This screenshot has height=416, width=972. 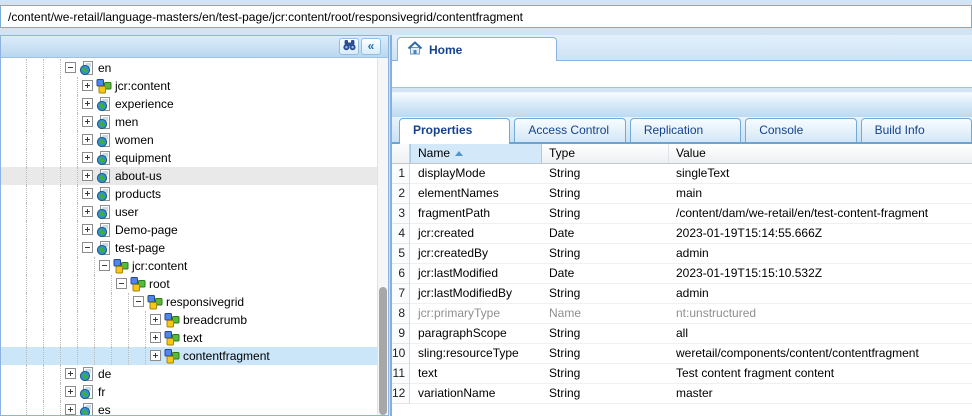 I want to click on tab-build-info: Build Info, so click(x=916, y=130).